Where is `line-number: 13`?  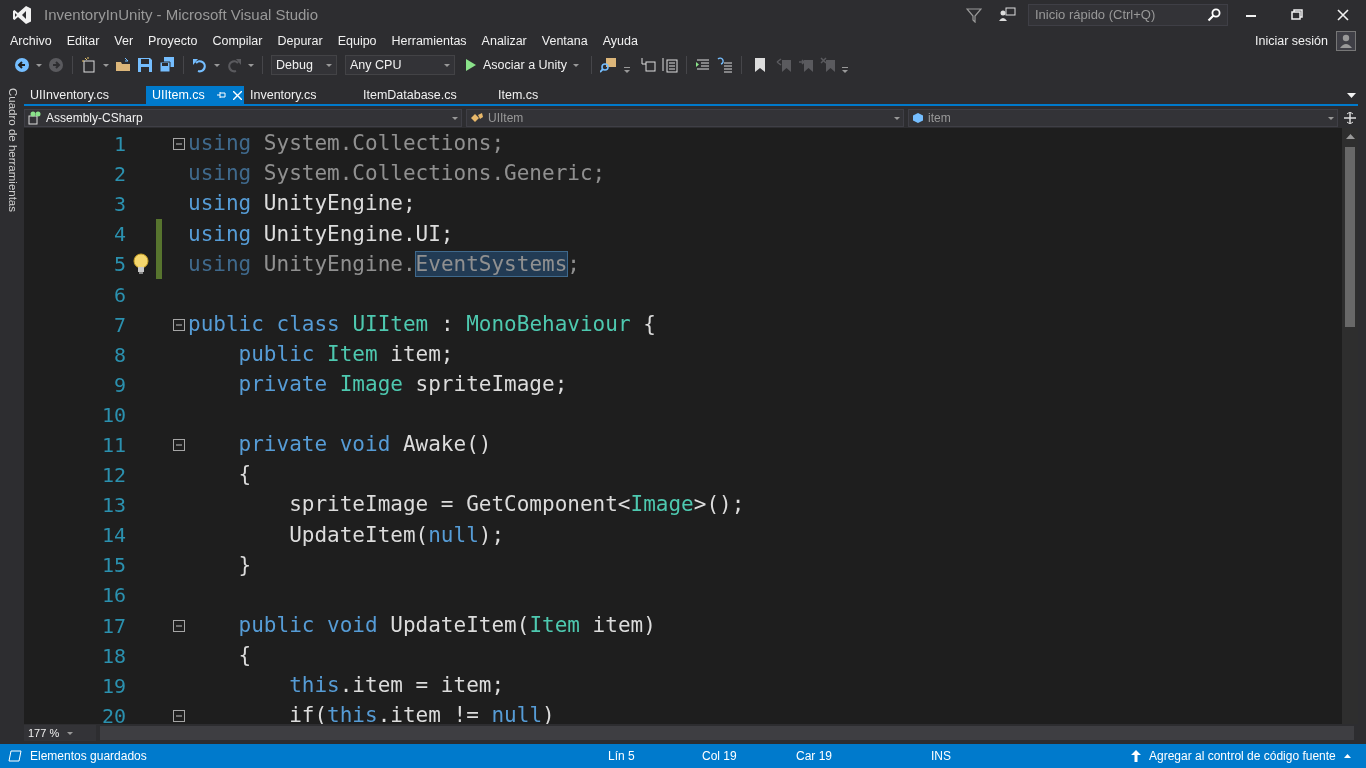
line-number: 13 is located at coordinates (113, 506).